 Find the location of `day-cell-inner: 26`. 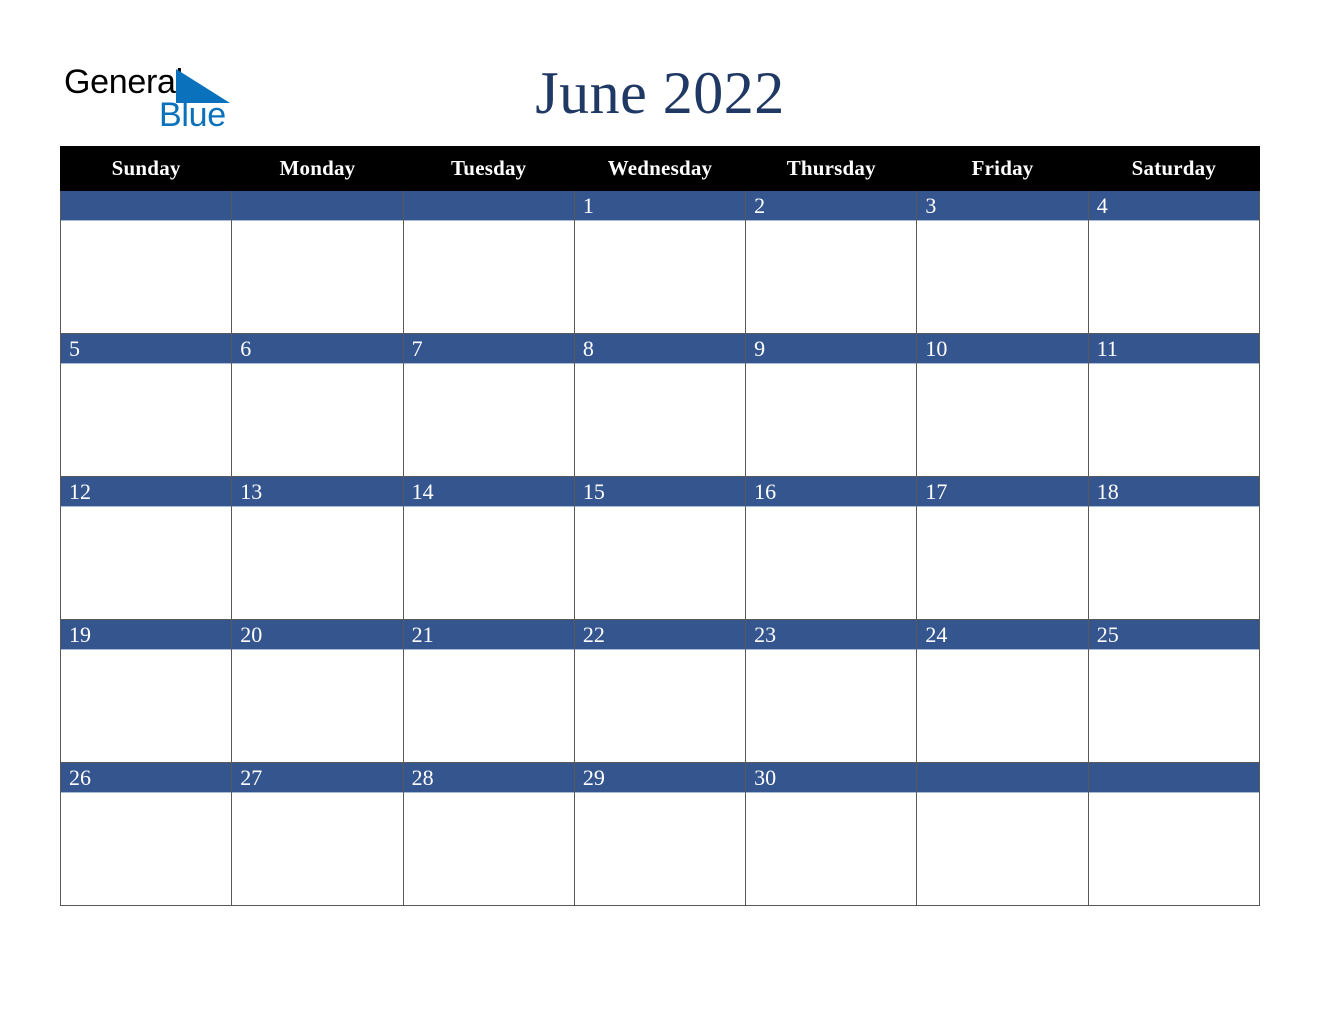

day-cell-inner: 26 is located at coordinates (146, 834).